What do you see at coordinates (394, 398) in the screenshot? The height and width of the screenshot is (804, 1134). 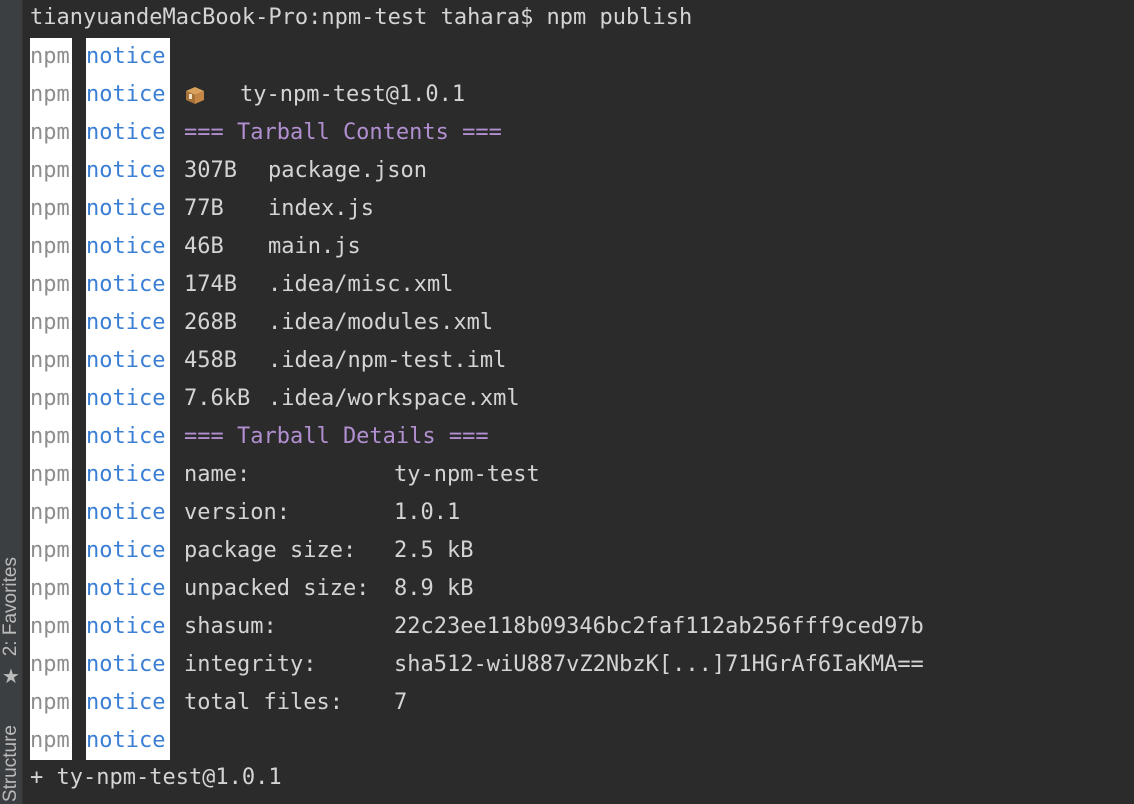 I see `file-path: .idea/workspace.xml` at bounding box center [394, 398].